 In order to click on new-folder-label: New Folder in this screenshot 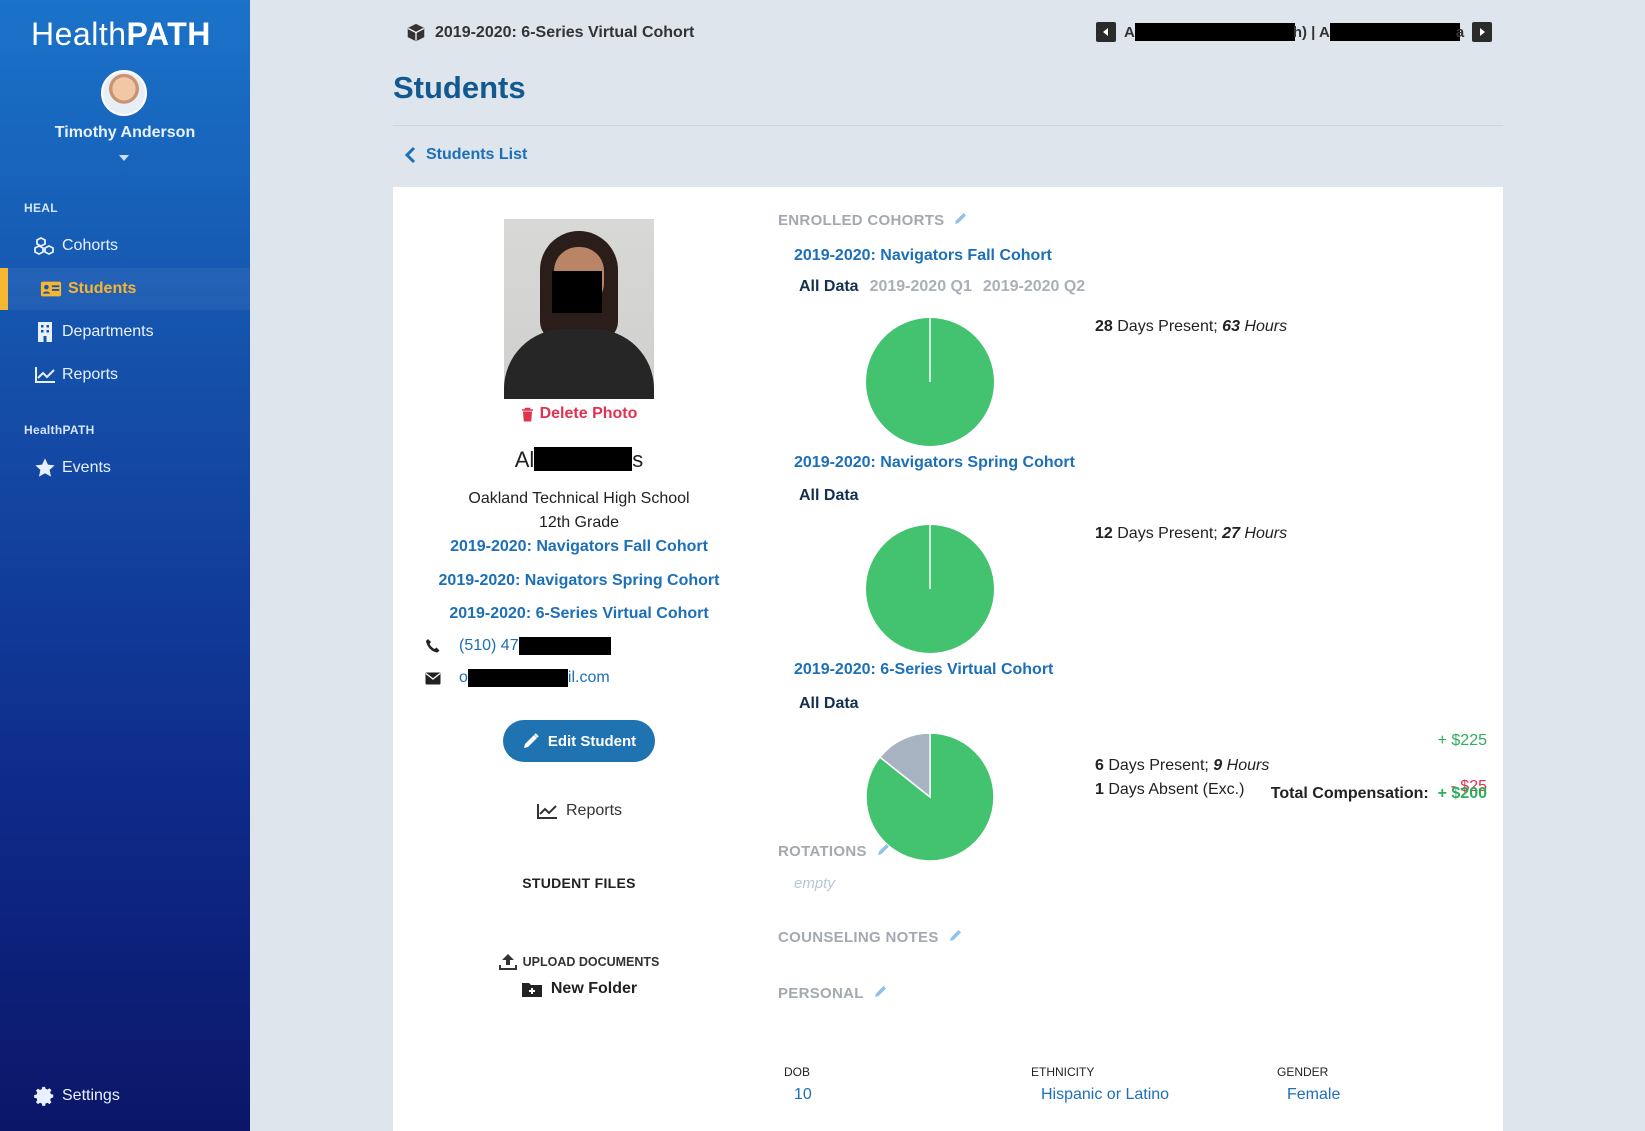, I will do `click(594, 988)`.